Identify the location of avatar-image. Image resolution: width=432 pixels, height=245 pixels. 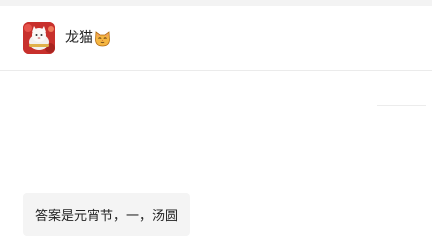
(39, 38).